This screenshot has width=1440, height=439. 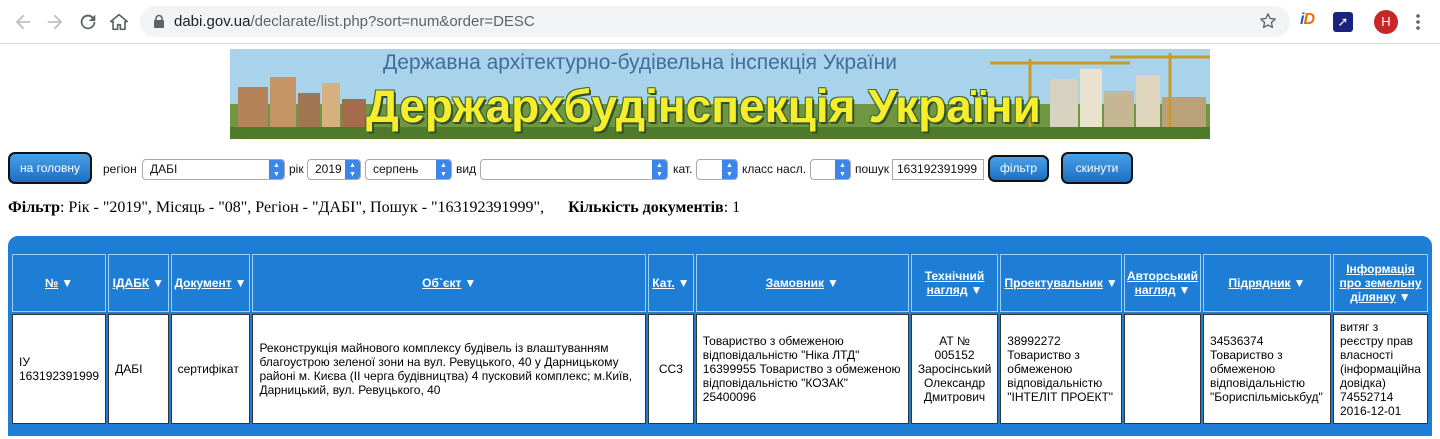 I want to click on document-count-value: : 1, so click(x=732, y=207).